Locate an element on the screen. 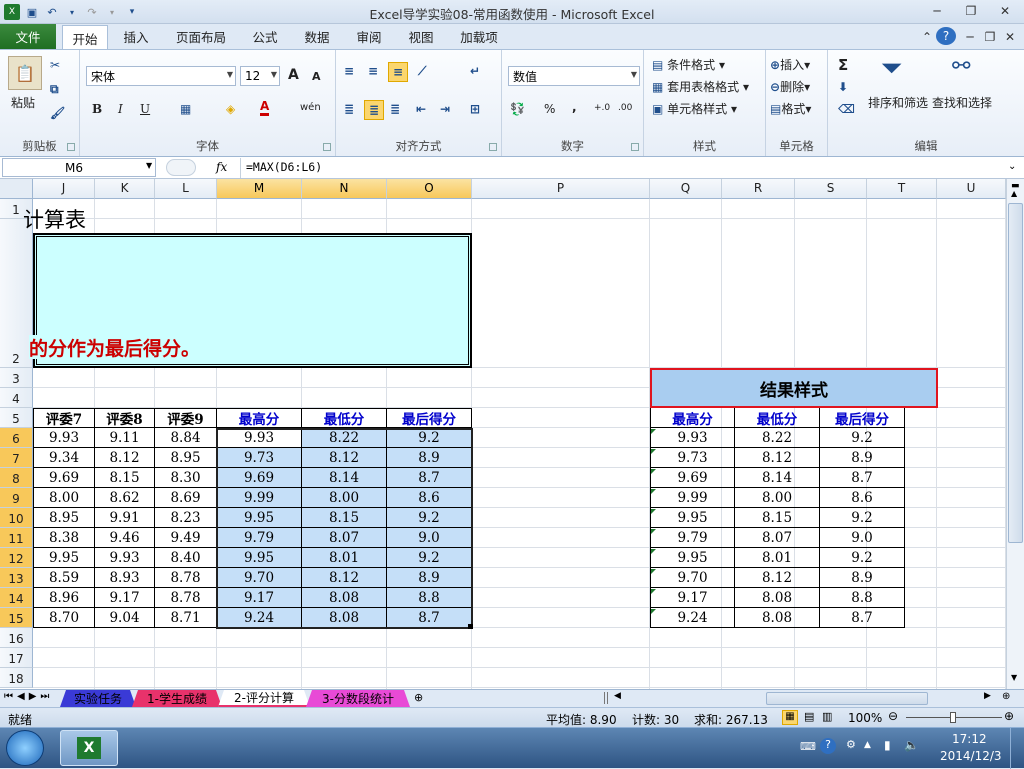 This screenshot has width=1024, height=769. score-cell: 8.00 is located at coordinates (64, 498).